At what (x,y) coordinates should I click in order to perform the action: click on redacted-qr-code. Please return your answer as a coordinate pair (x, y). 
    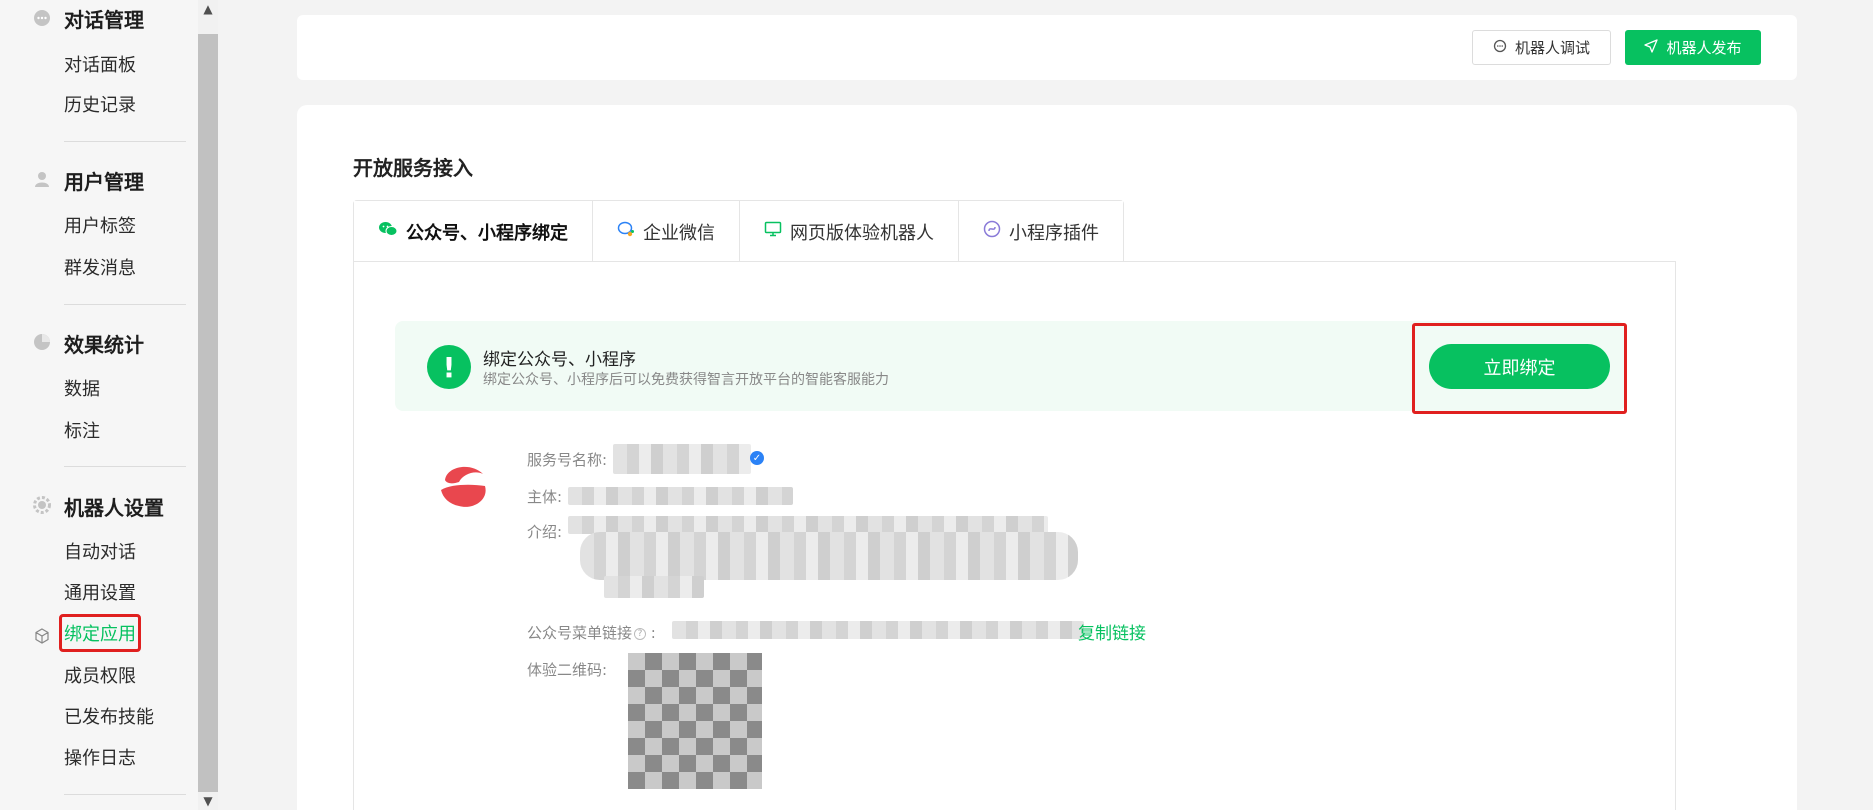
    Looking at the image, I should click on (695, 721).